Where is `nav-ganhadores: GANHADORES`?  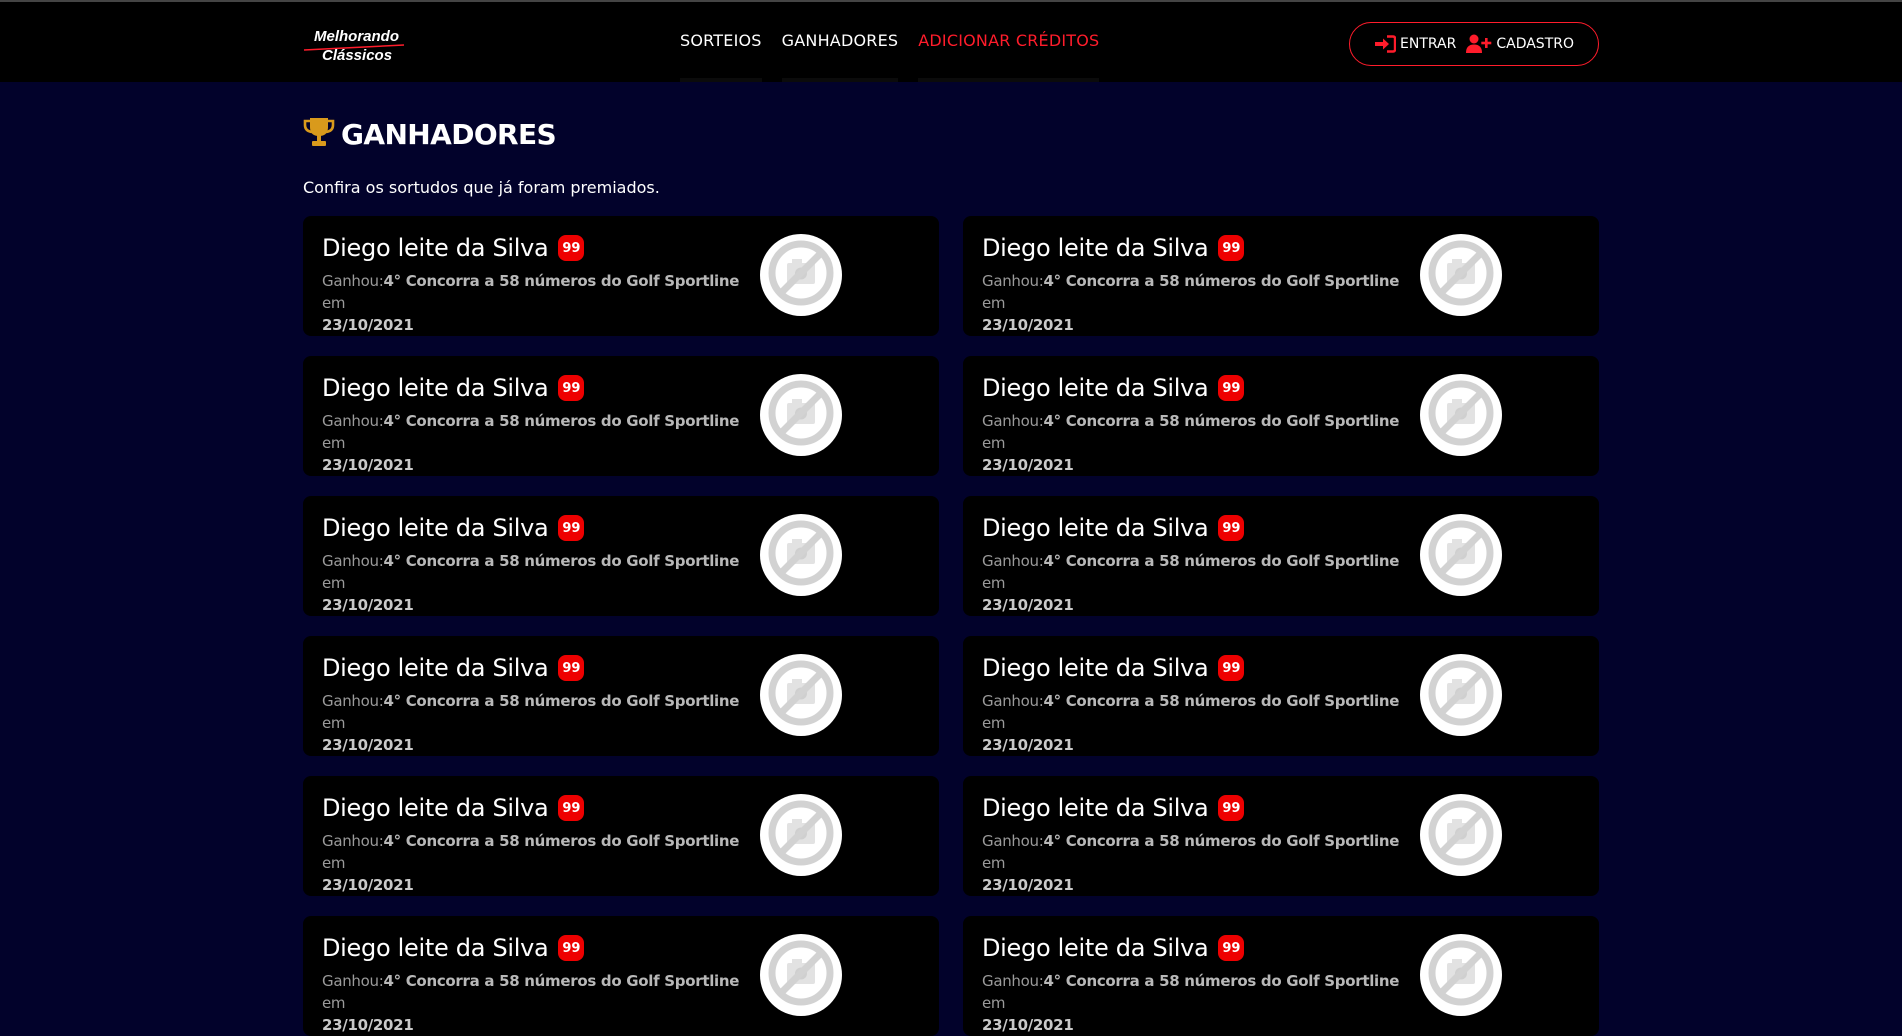
nav-ganhadores: GANHADORES is located at coordinates (840, 42).